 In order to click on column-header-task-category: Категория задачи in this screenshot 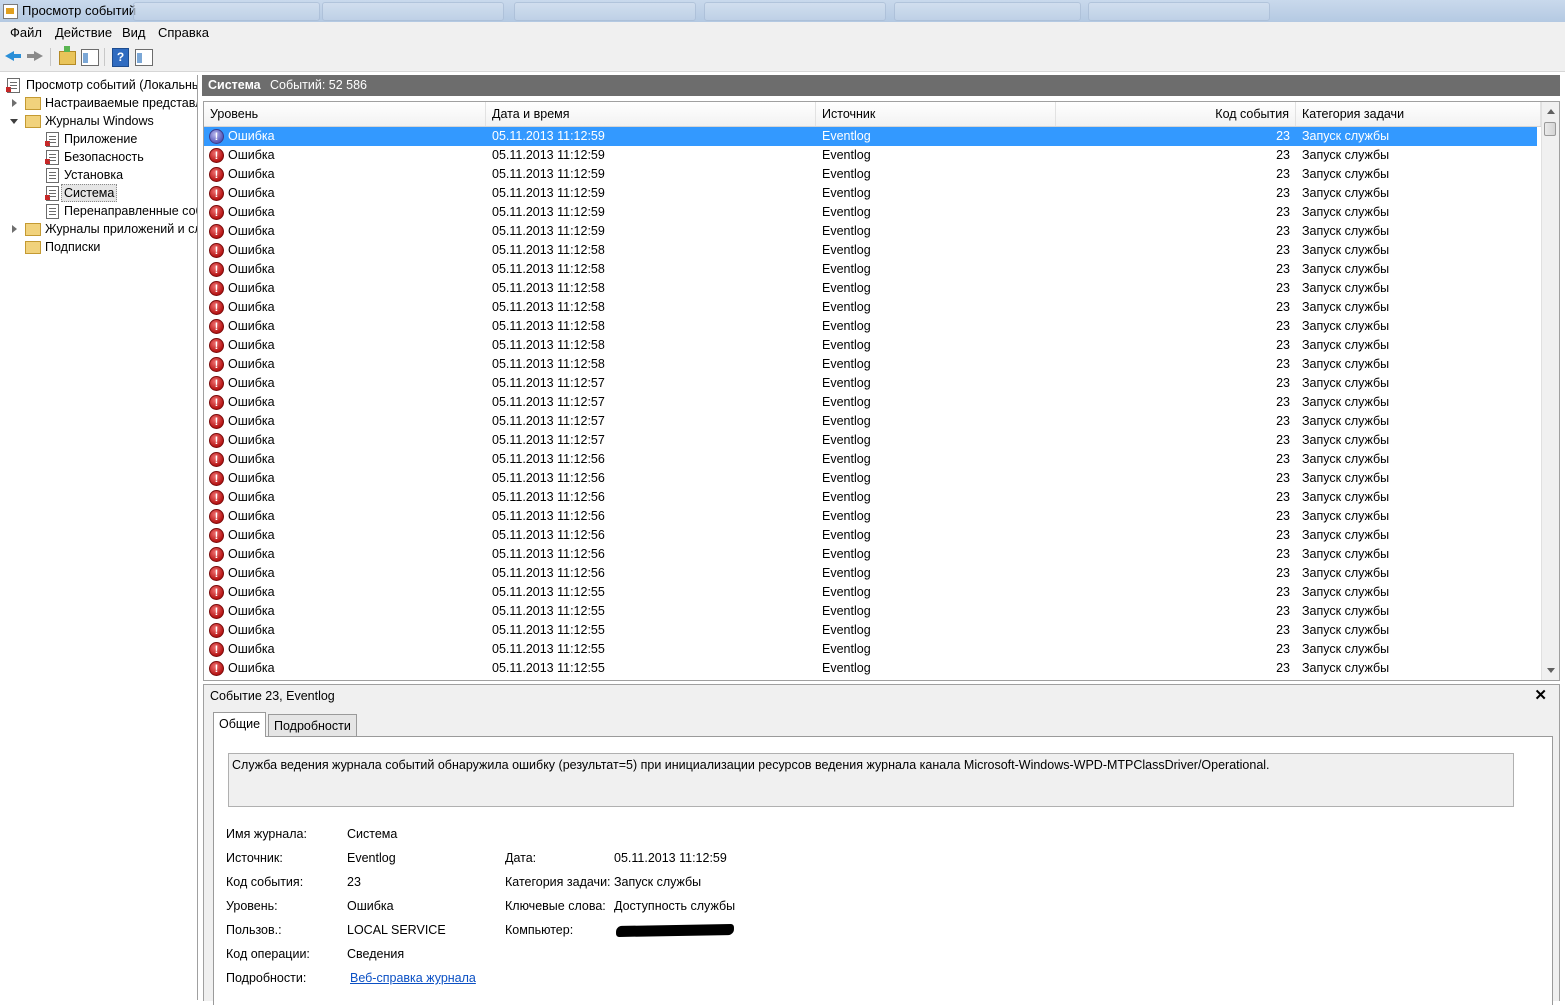, I will do `click(1418, 114)`.